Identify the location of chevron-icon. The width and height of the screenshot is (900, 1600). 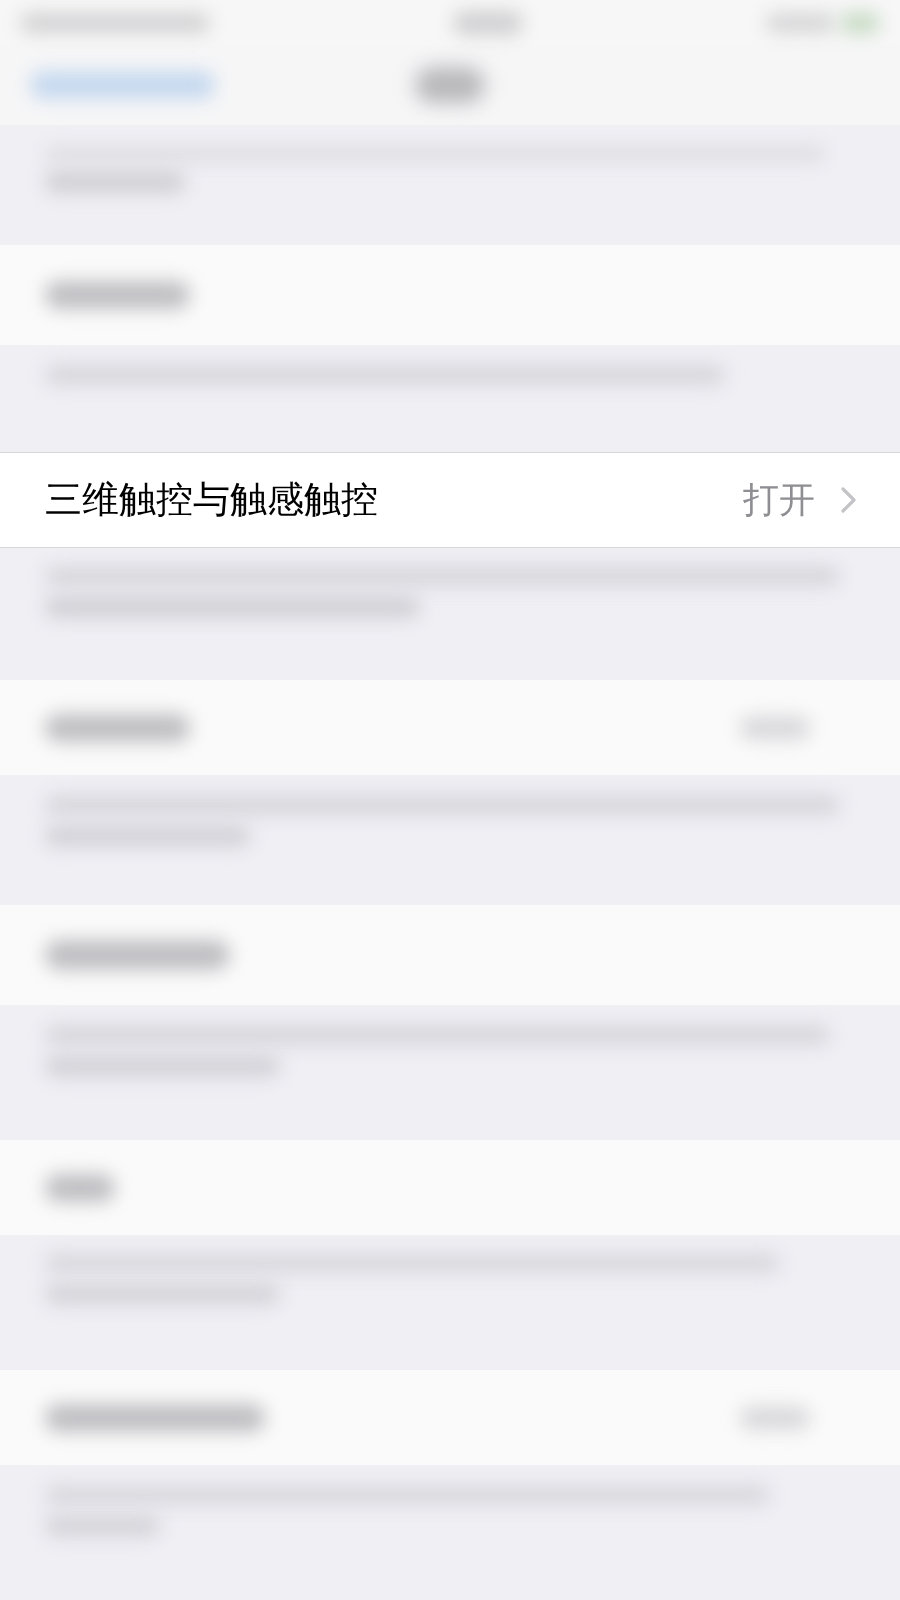
(848, 500).